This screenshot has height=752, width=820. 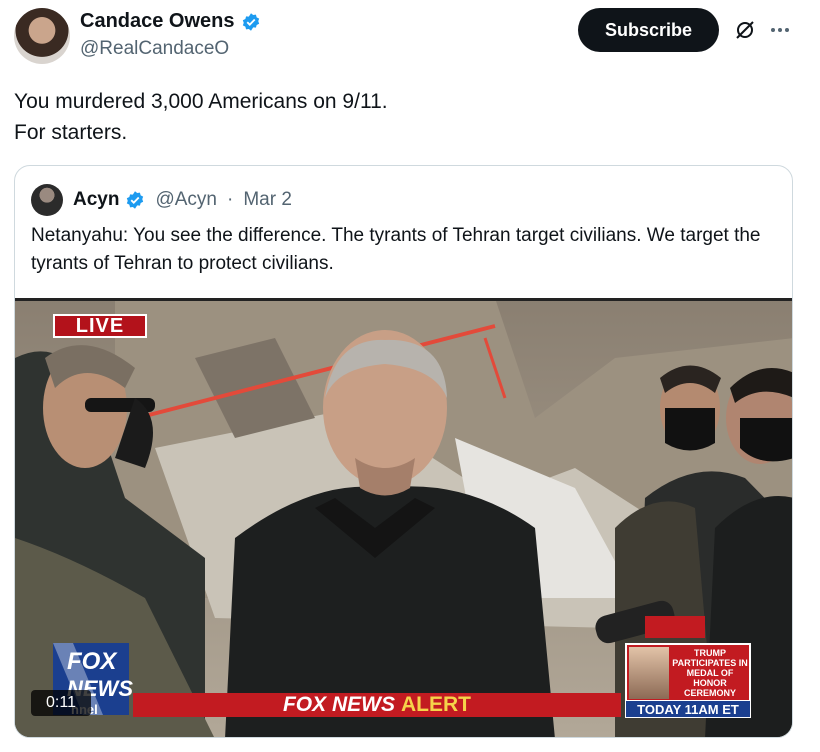 I want to click on promo-line-4: CEREMONY, so click(x=709, y=693).